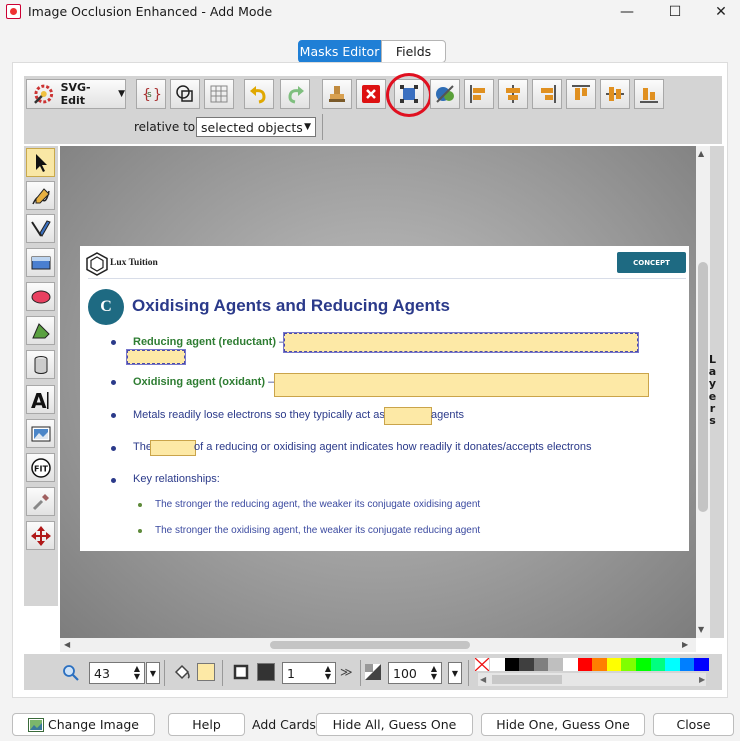  I want to click on opacity-input: 100 ▲ ▼, so click(415, 673).